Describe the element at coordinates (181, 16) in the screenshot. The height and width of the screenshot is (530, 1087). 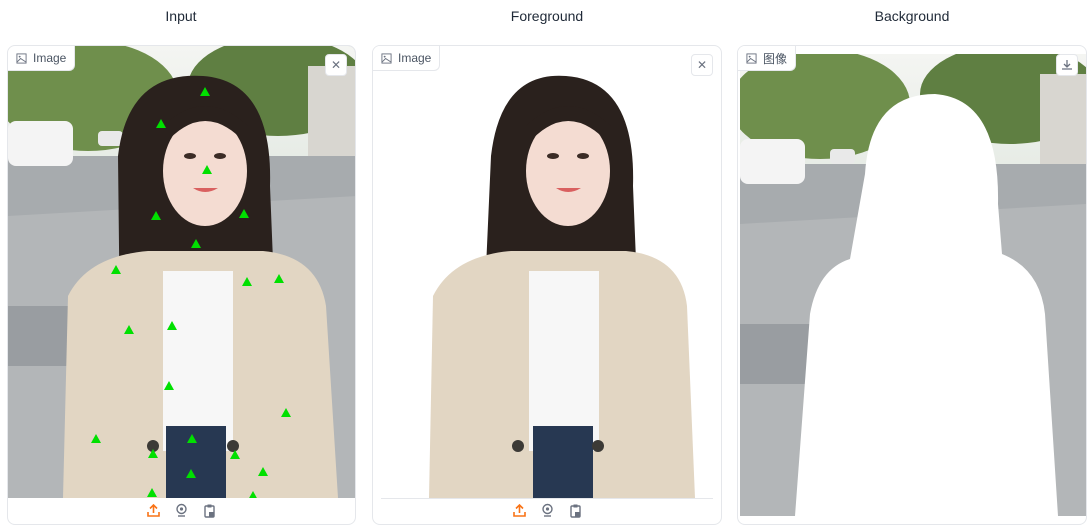
I see `input-title: Input` at that location.